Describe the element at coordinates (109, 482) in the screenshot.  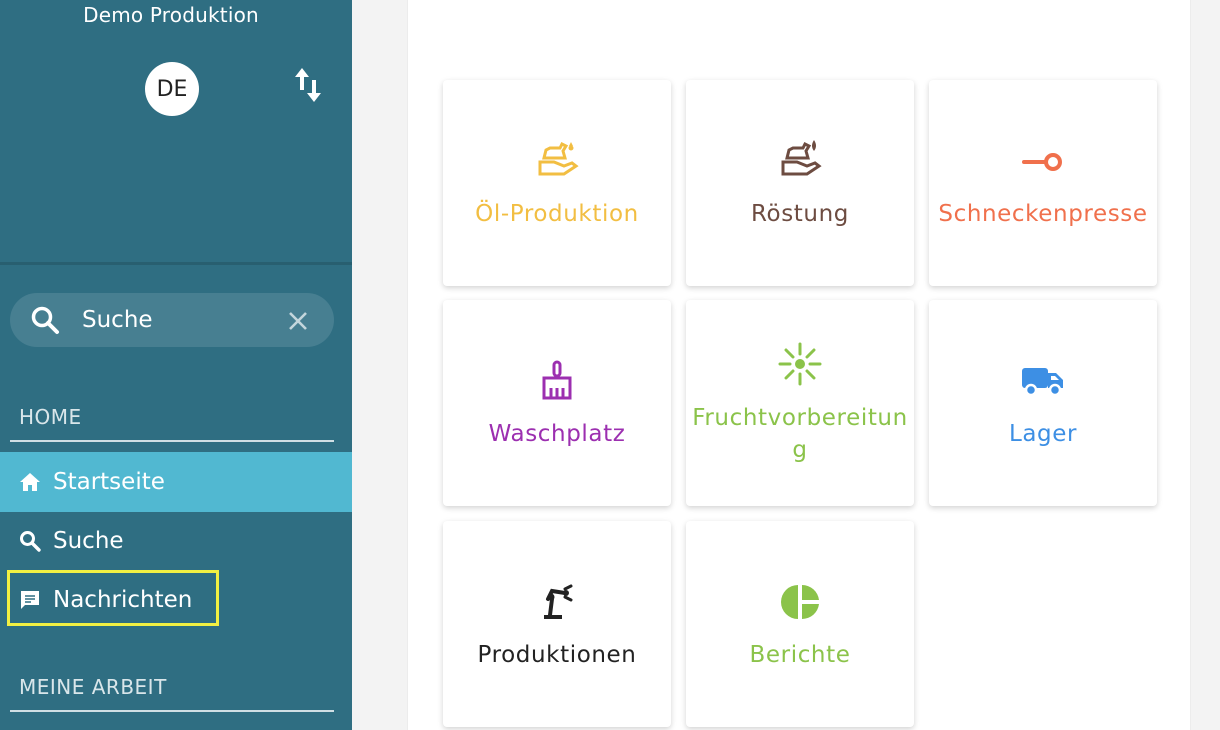
I see `sidebar-item-label: Startseite` at that location.